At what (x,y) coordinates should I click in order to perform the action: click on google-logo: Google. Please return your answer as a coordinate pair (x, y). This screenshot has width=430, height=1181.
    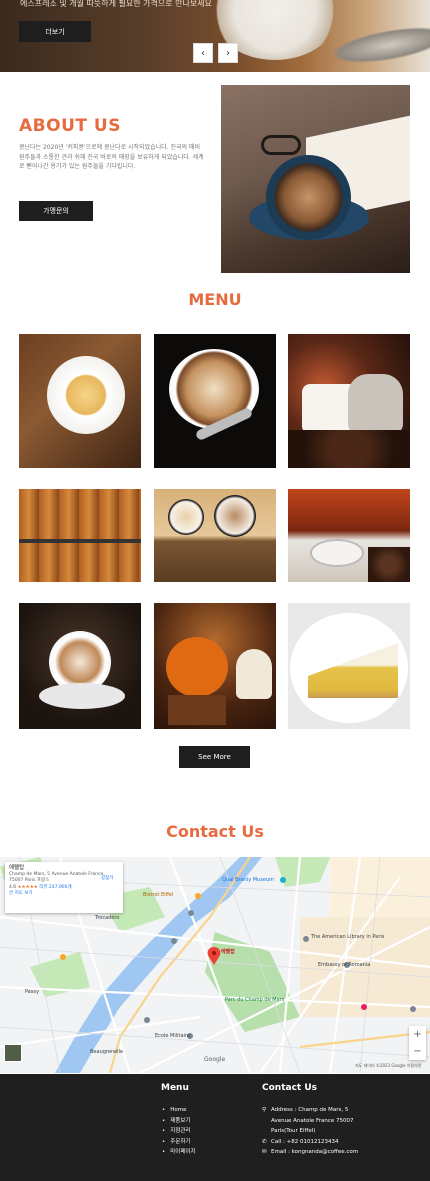
    Looking at the image, I should click on (215, 1059).